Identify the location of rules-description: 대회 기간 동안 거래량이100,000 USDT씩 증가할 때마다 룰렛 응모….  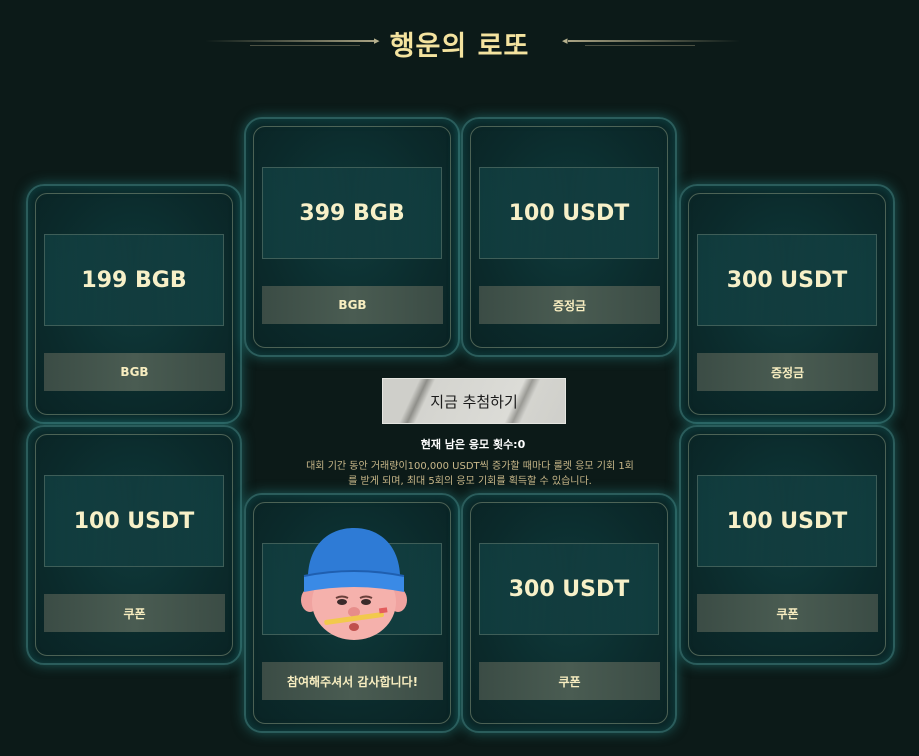
(470, 474).